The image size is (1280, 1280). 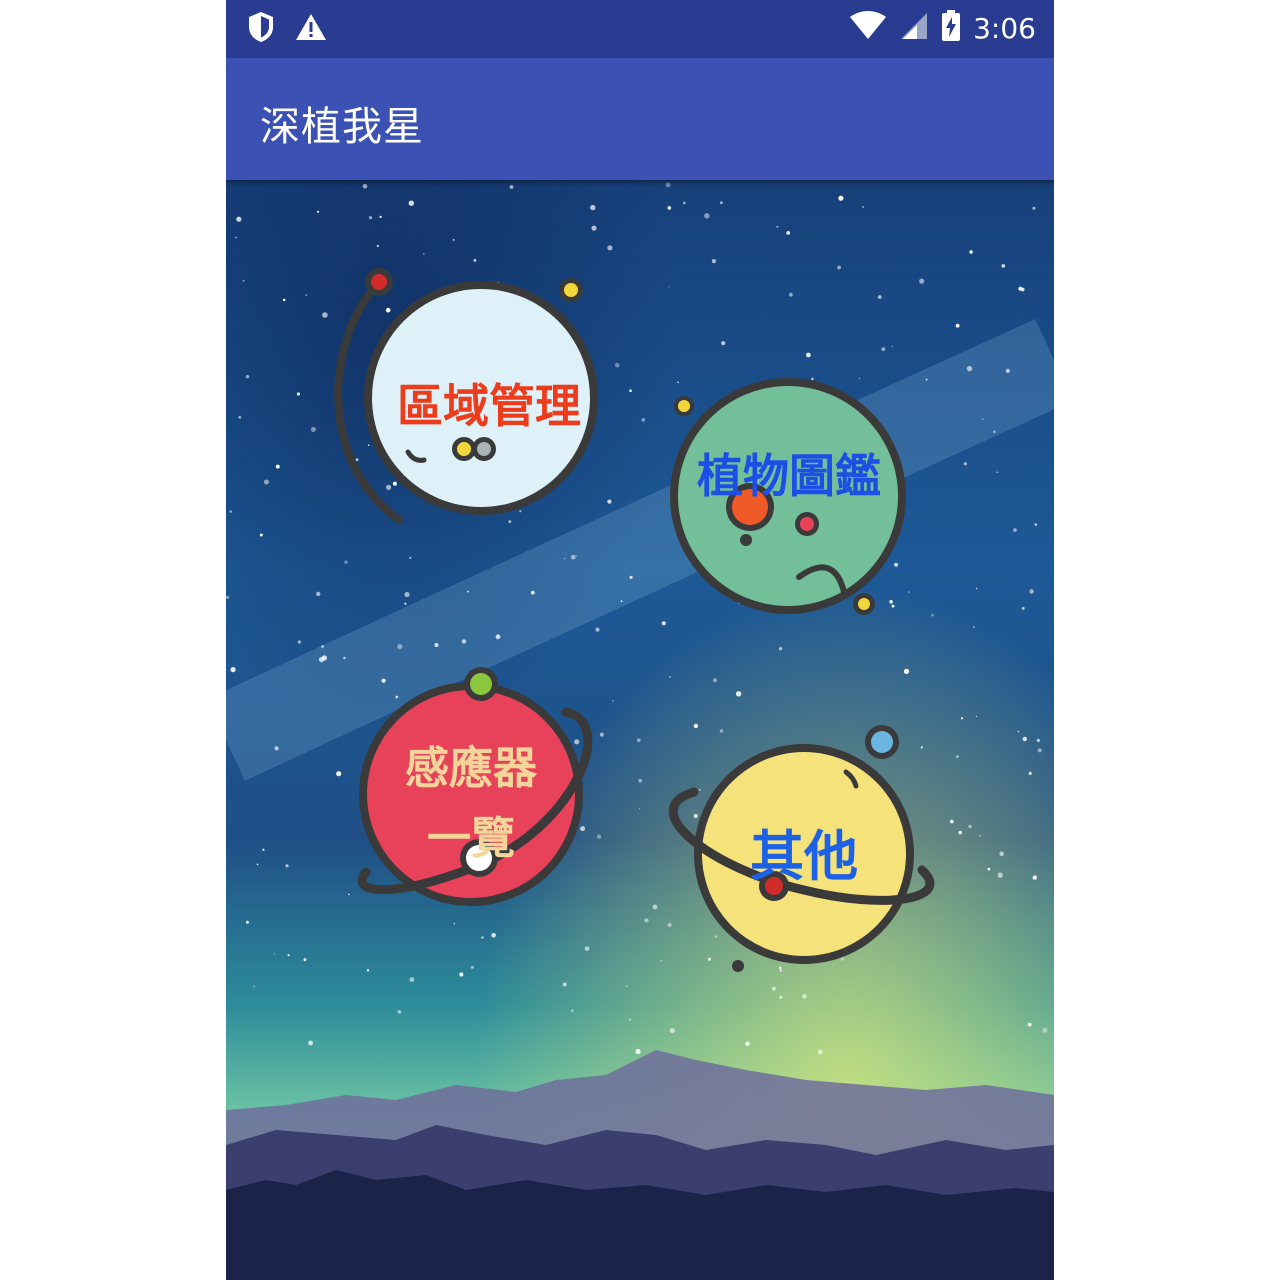 I want to click on area-management-button: 區域管理, so click(x=469, y=397).